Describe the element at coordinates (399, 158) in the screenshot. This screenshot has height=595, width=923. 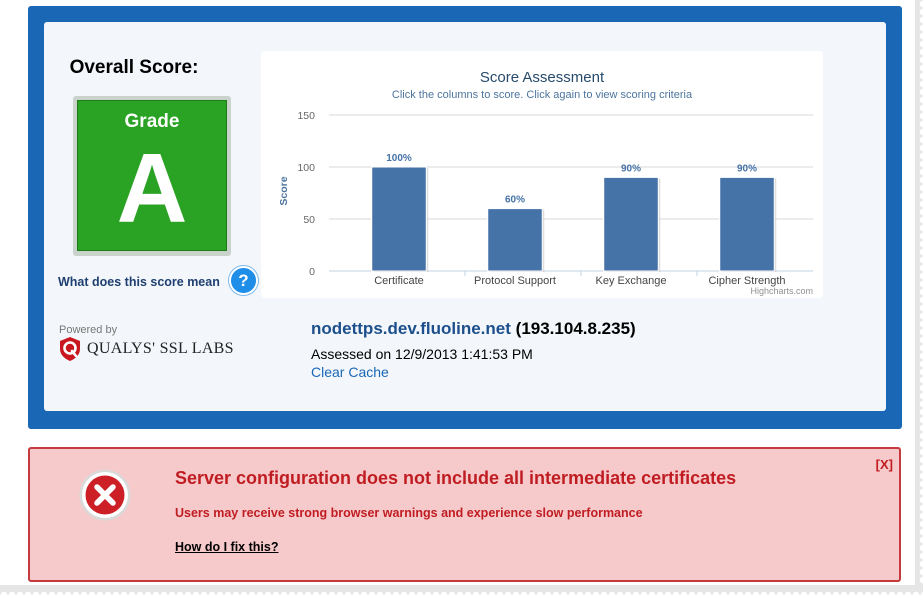
I see `chart-data-label: 100%` at that location.